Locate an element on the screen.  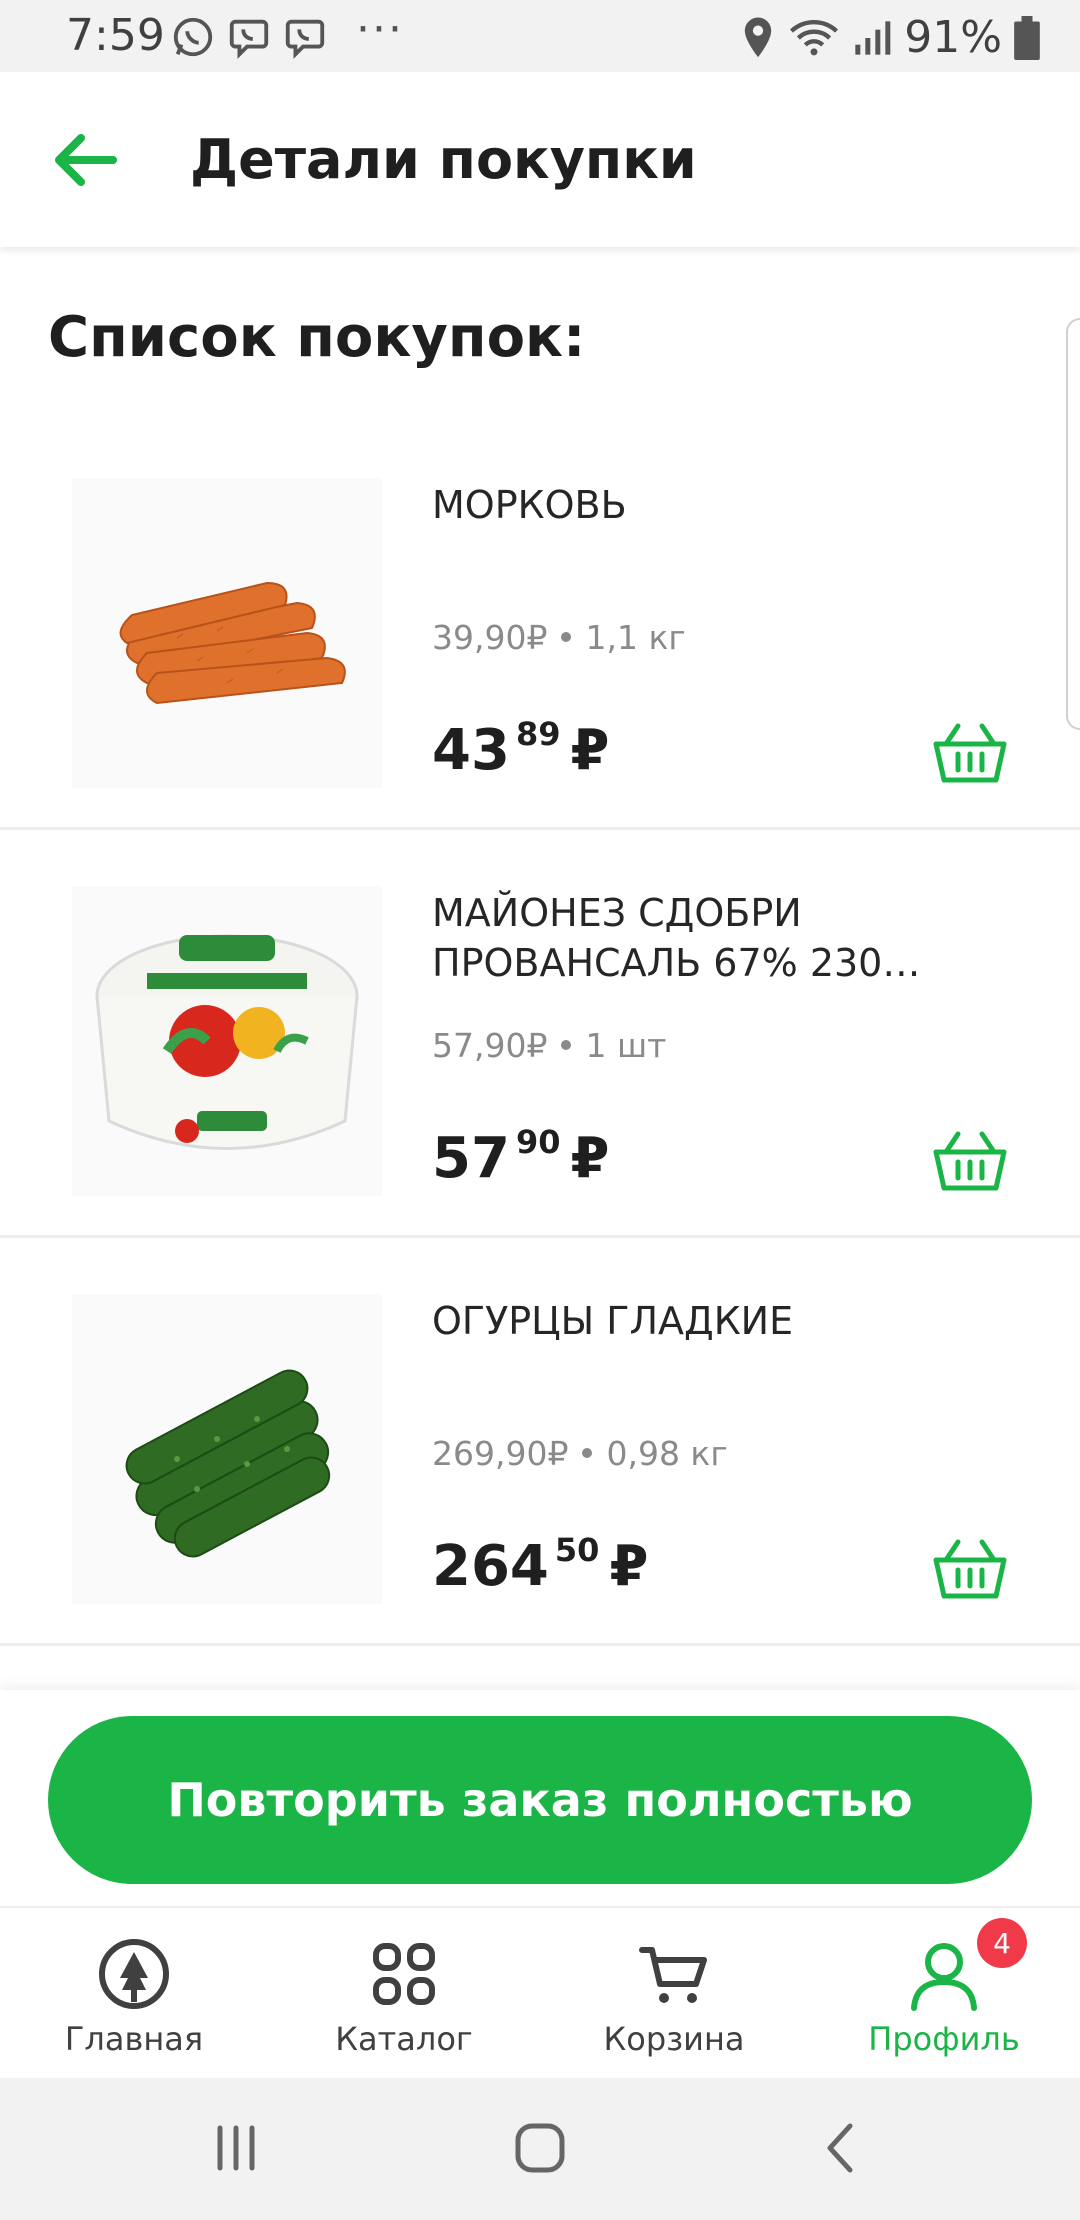
product-meta: 57,90₽ 1 шт is located at coordinates (549, 1045).